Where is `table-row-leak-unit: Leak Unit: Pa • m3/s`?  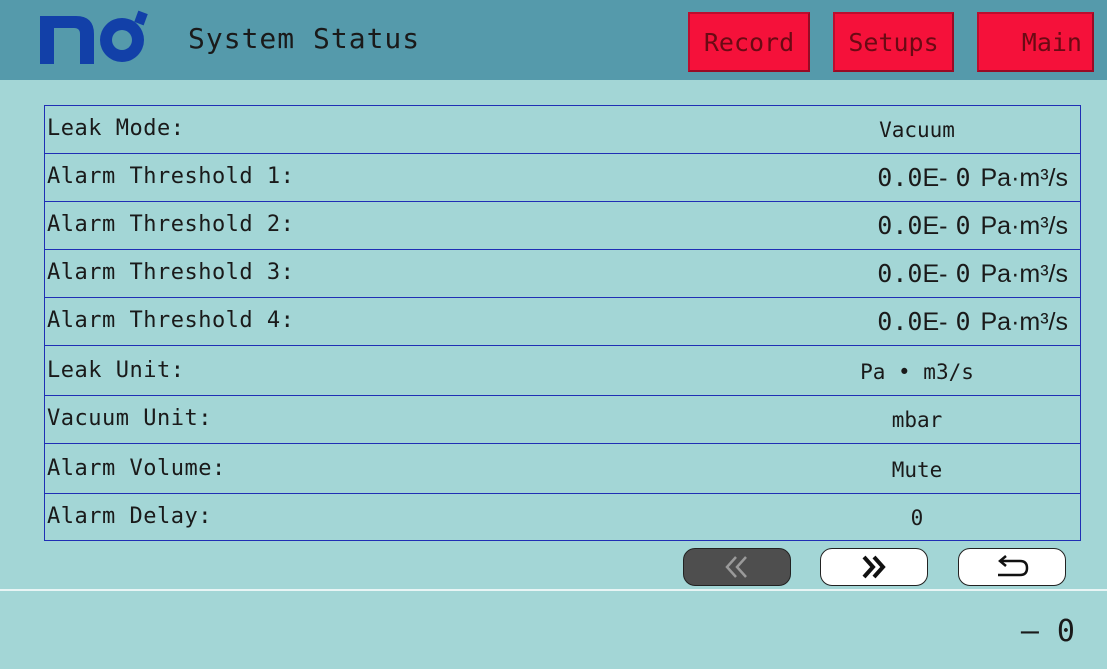 table-row-leak-unit: Leak Unit: Pa • m3/s is located at coordinates (562, 372).